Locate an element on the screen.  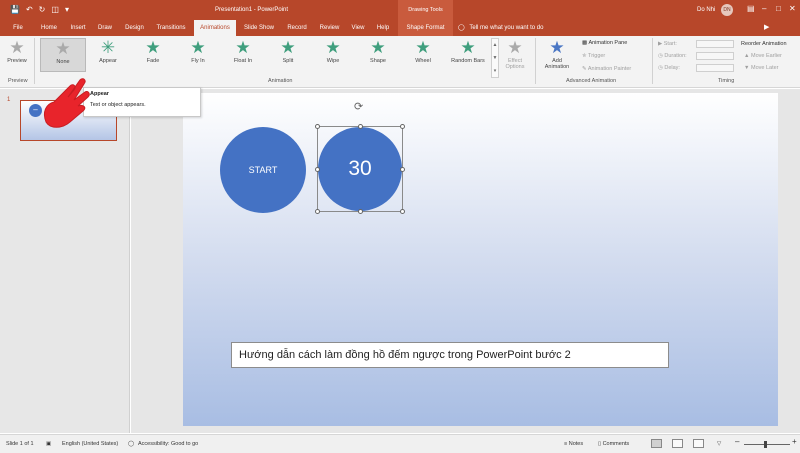
animation-painter-icon: ✎ is located at coordinates (584, 69).